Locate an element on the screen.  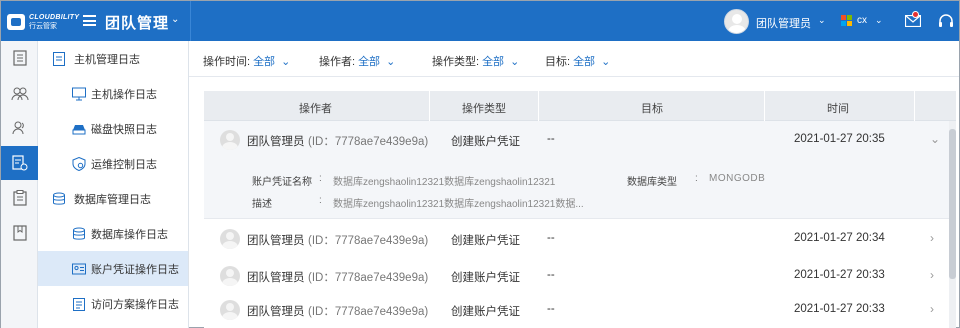
credential-name-value: 数据库zengshaolin12321数据库zengshaolin12321 is located at coordinates (444, 182).